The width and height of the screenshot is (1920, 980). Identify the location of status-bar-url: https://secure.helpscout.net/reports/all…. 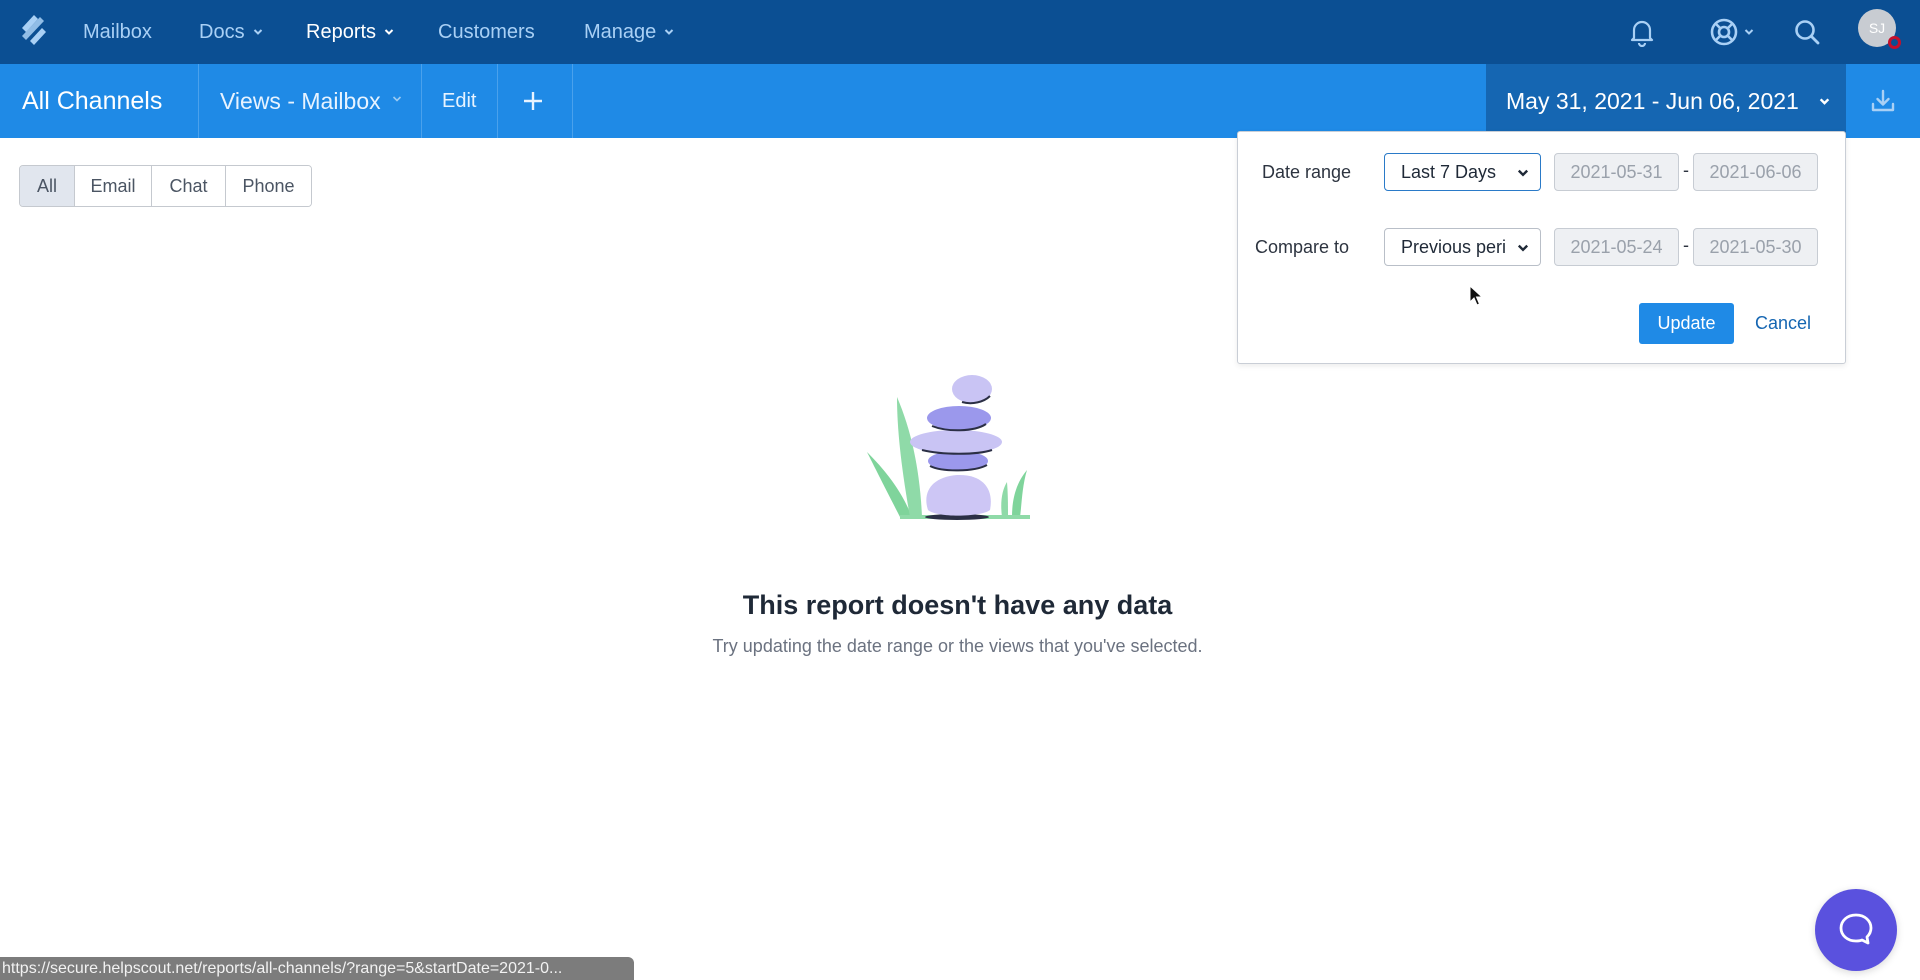
(317, 968).